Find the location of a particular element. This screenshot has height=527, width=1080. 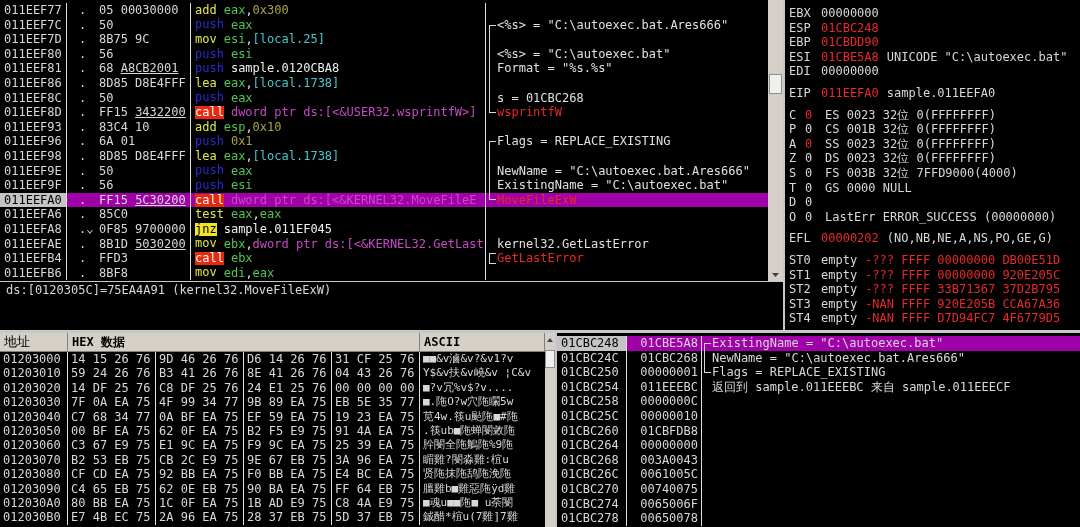

opcode-bytes: 85C0 is located at coordinates (113, 214).